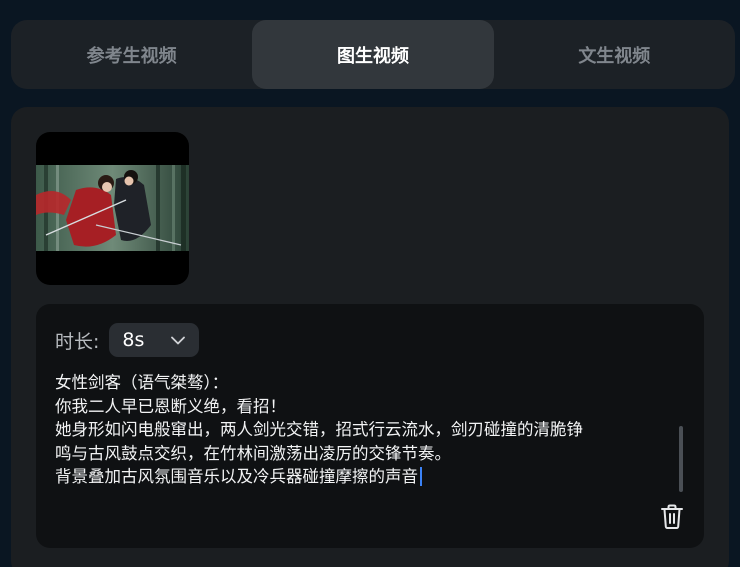 Image resolution: width=740 pixels, height=567 pixels. I want to click on duration-row: 时长: 8s, so click(127, 340).